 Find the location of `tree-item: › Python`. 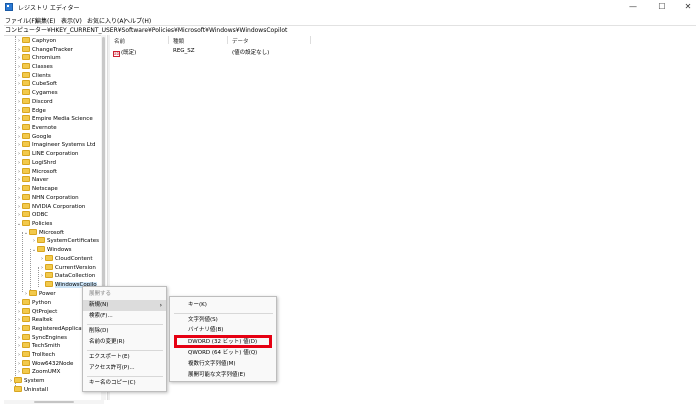

tree-item: › Python is located at coordinates (33, 303).